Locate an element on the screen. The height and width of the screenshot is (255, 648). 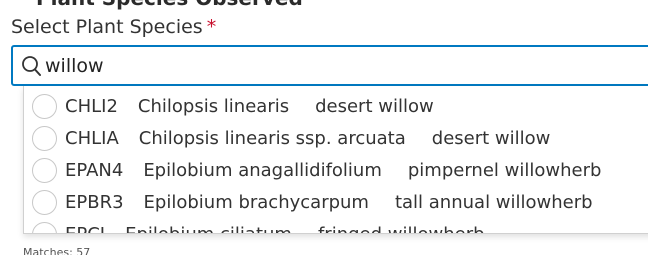
species-code: CHLI2 is located at coordinates (91, 106).